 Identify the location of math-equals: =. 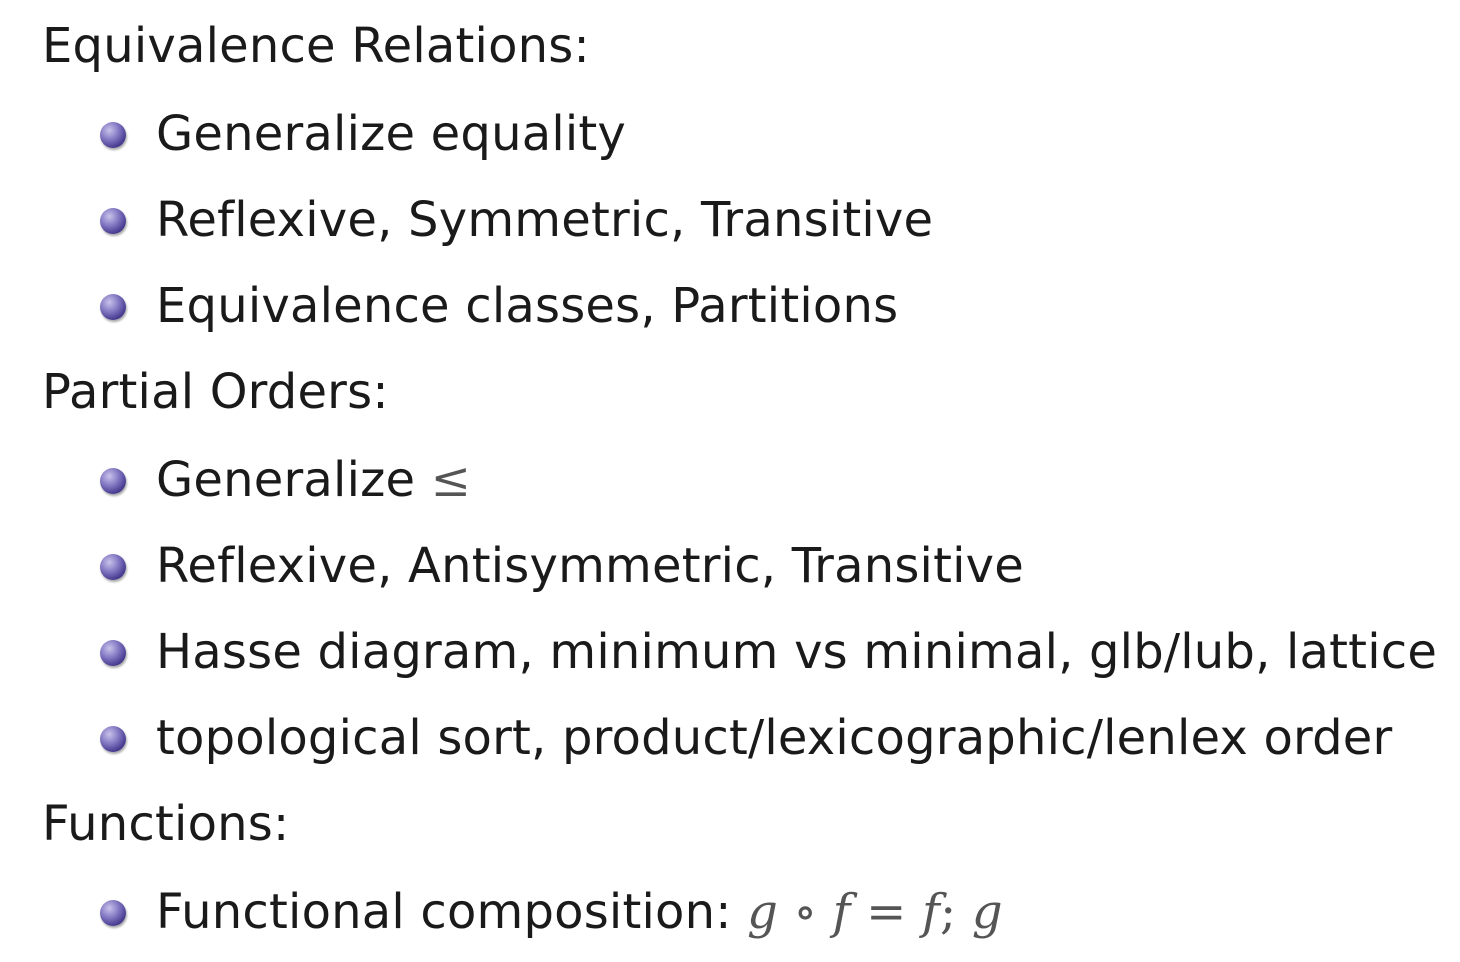
(886, 912).